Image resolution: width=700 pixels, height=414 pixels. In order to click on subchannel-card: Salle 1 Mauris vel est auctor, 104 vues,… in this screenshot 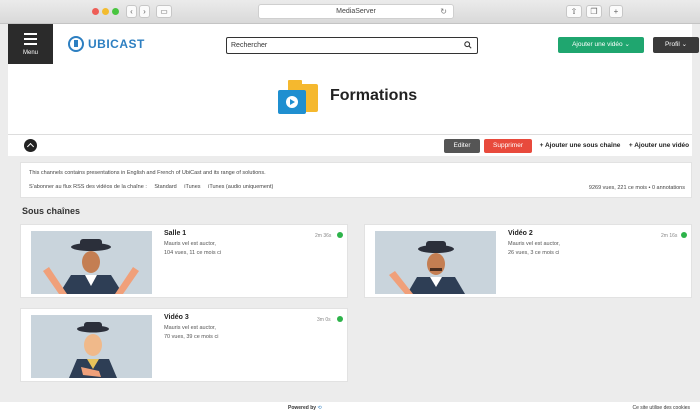, I will do `click(184, 261)`.